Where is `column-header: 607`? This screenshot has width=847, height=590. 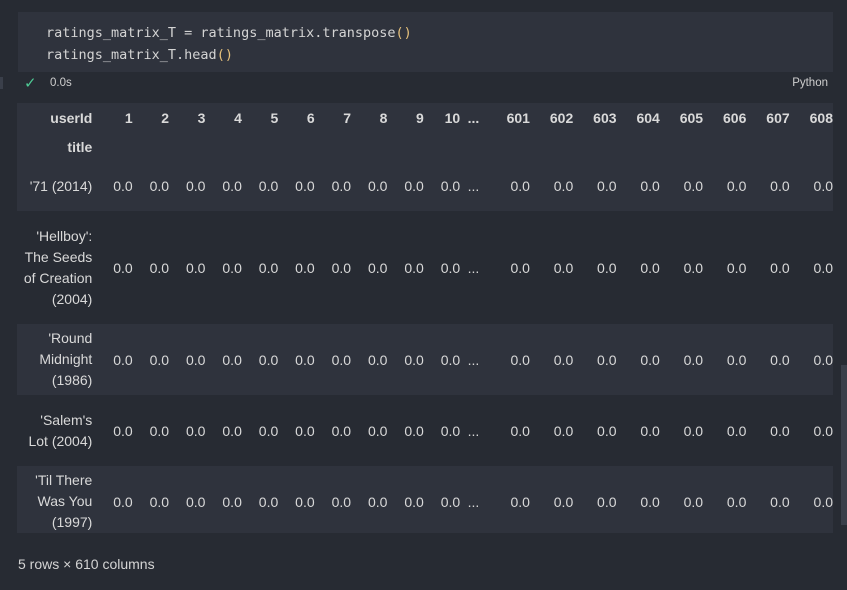
column-header: 607 is located at coordinates (768, 118).